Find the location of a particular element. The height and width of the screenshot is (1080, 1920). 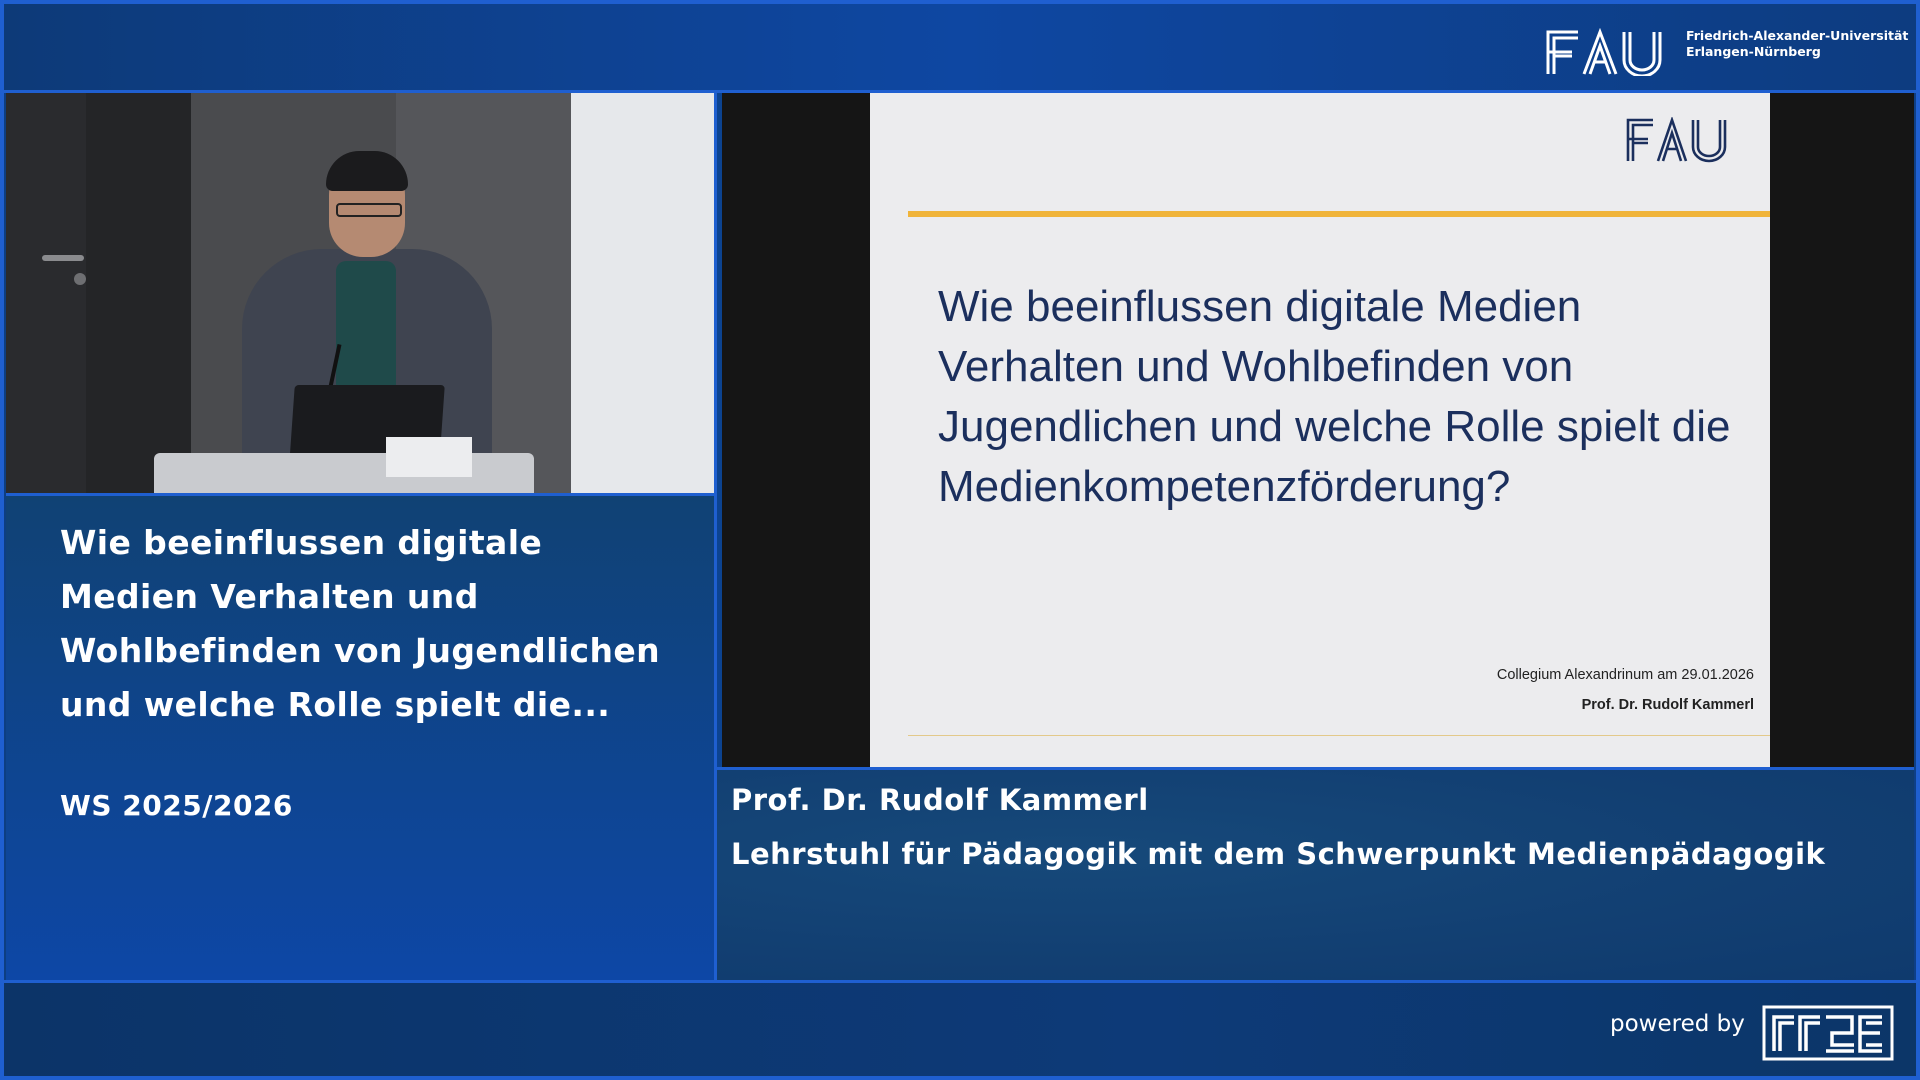

powered-by-label: powered by is located at coordinates (1677, 1024).